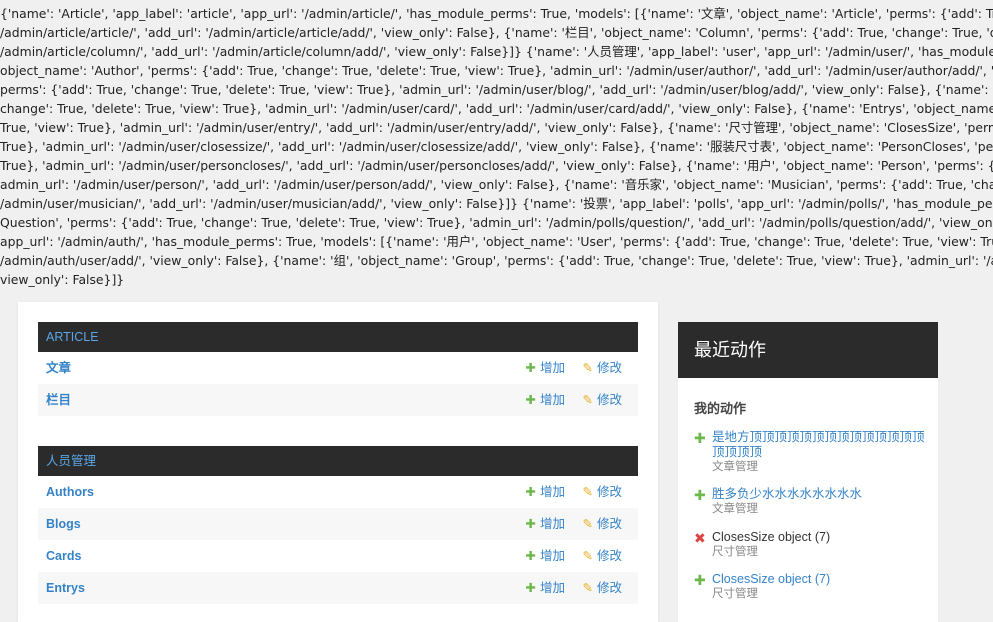  I want to click on model-row: Cards ✚ 增加 ✎ 修改, so click(338, 556).